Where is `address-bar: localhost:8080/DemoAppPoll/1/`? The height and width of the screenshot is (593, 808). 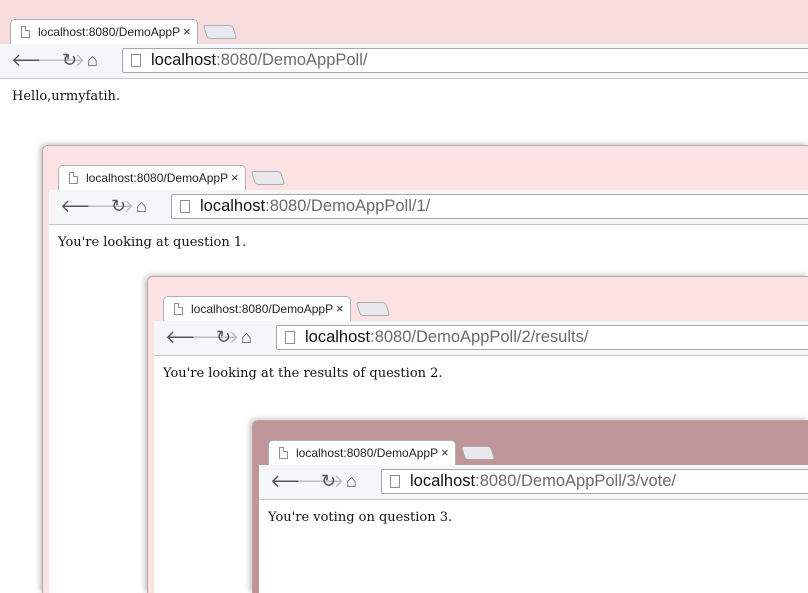
address-bar: localhost:8080/DemoAppPoll/1/ is located at coordinates (489, 206).